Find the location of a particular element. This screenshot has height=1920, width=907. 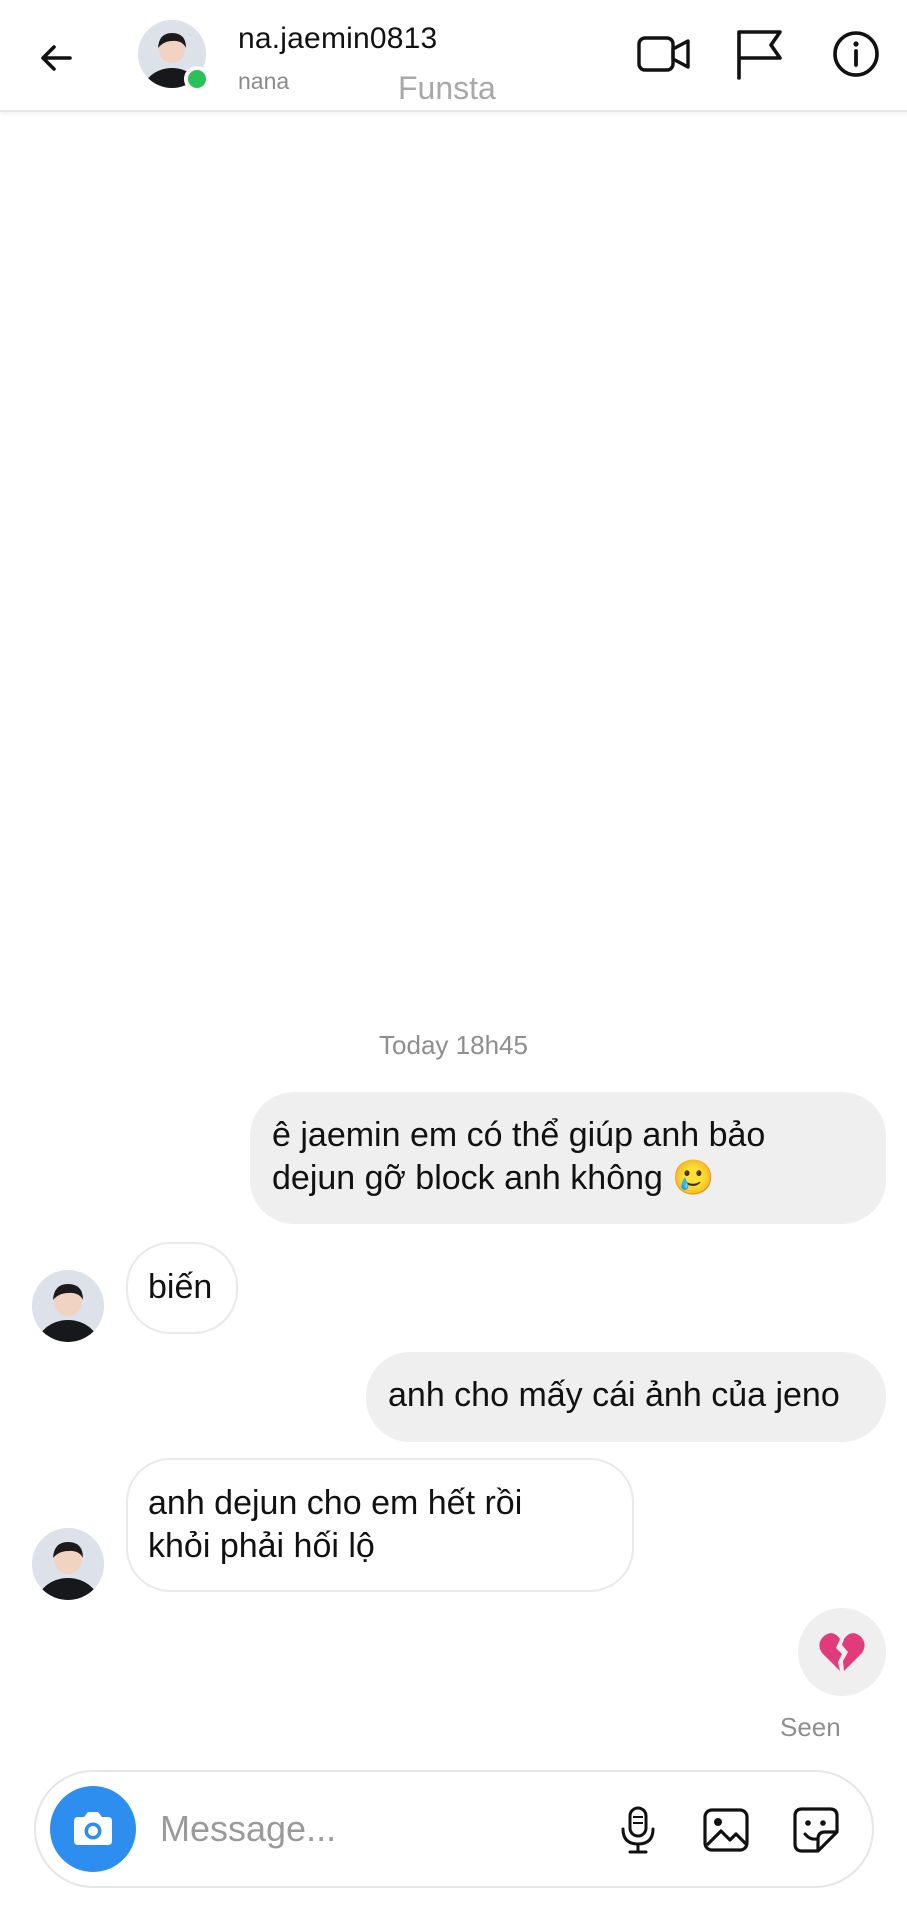

message-input is located at coordinates (375, 1829).